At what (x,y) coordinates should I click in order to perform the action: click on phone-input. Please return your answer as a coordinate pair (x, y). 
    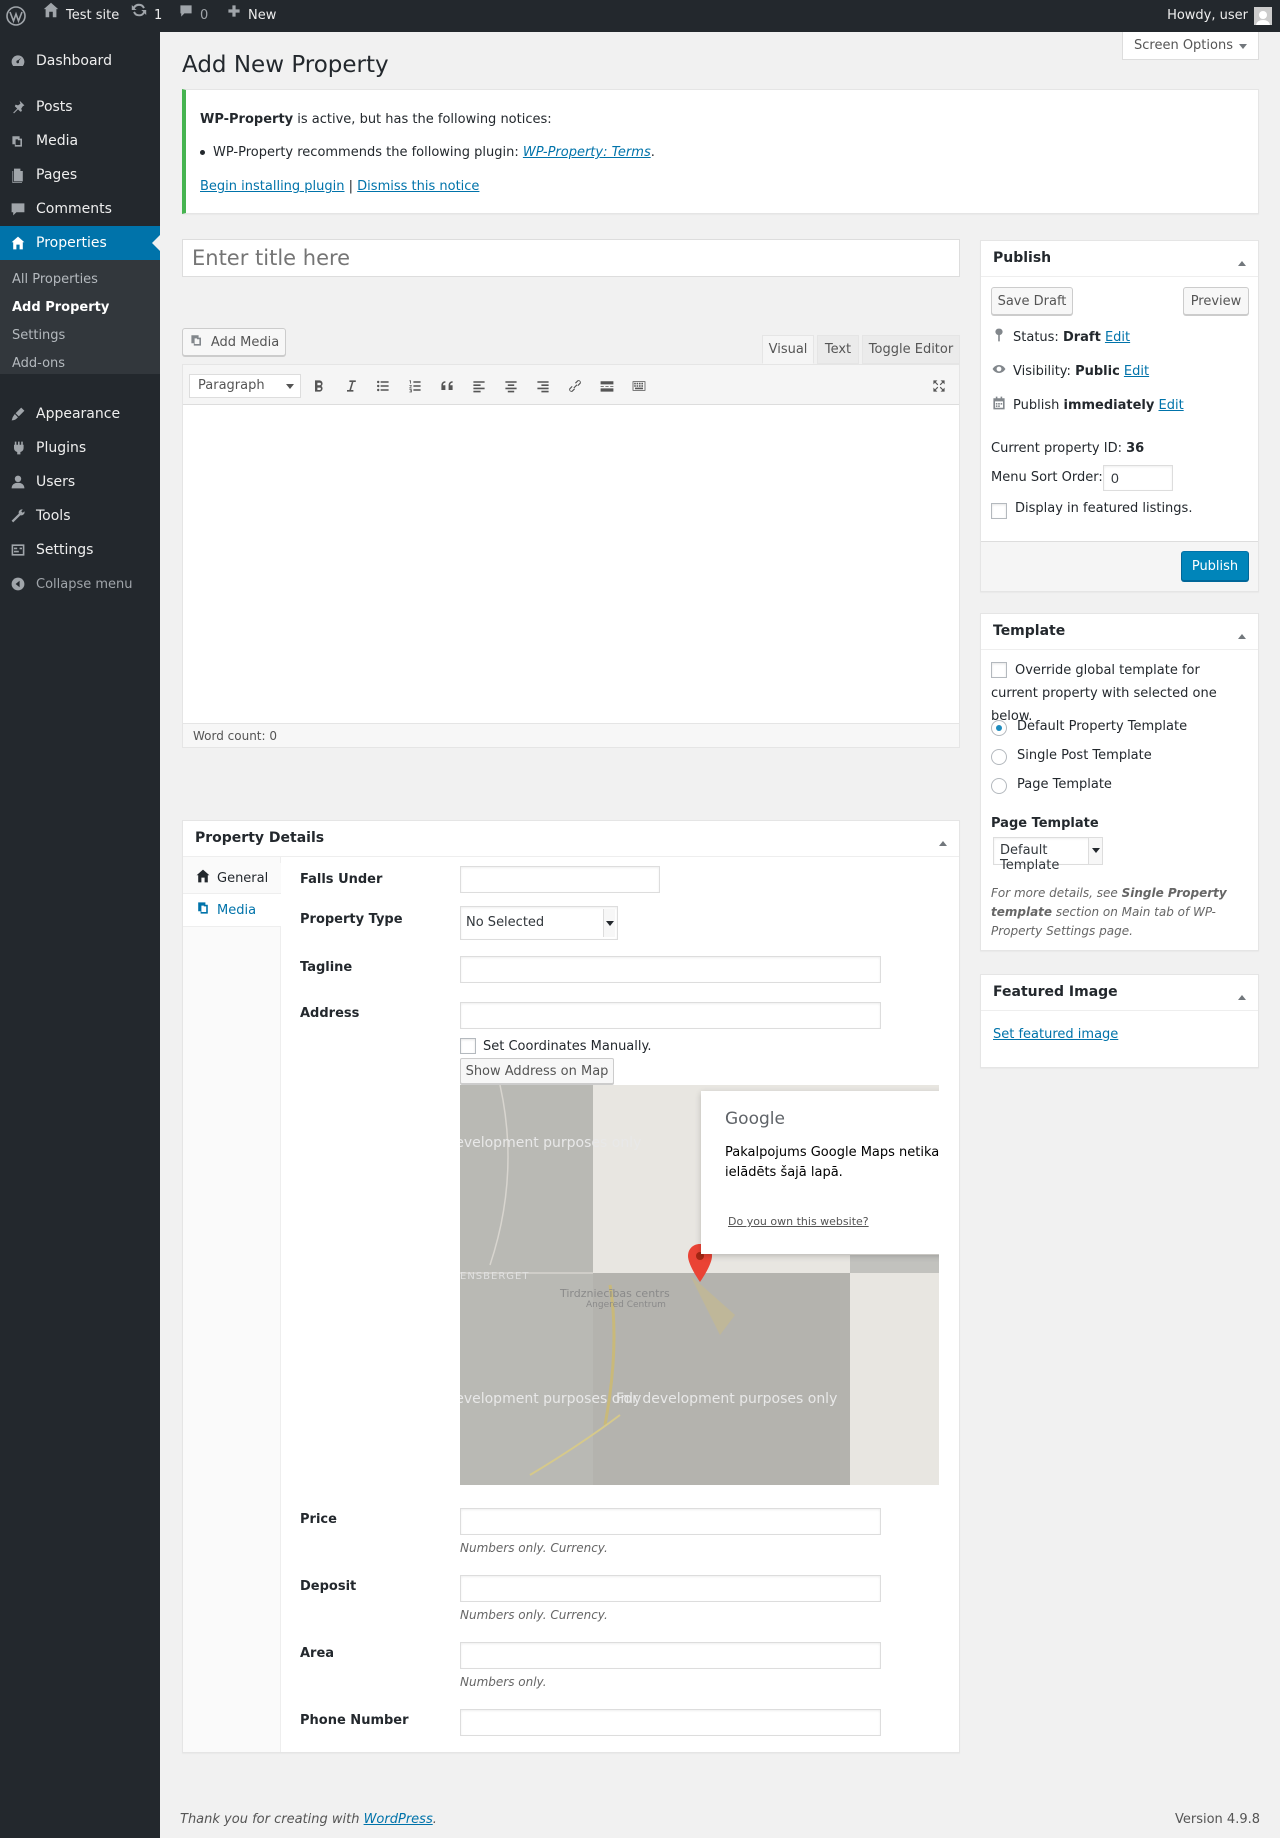
    Looking at the image, I should click on (670, 1722).